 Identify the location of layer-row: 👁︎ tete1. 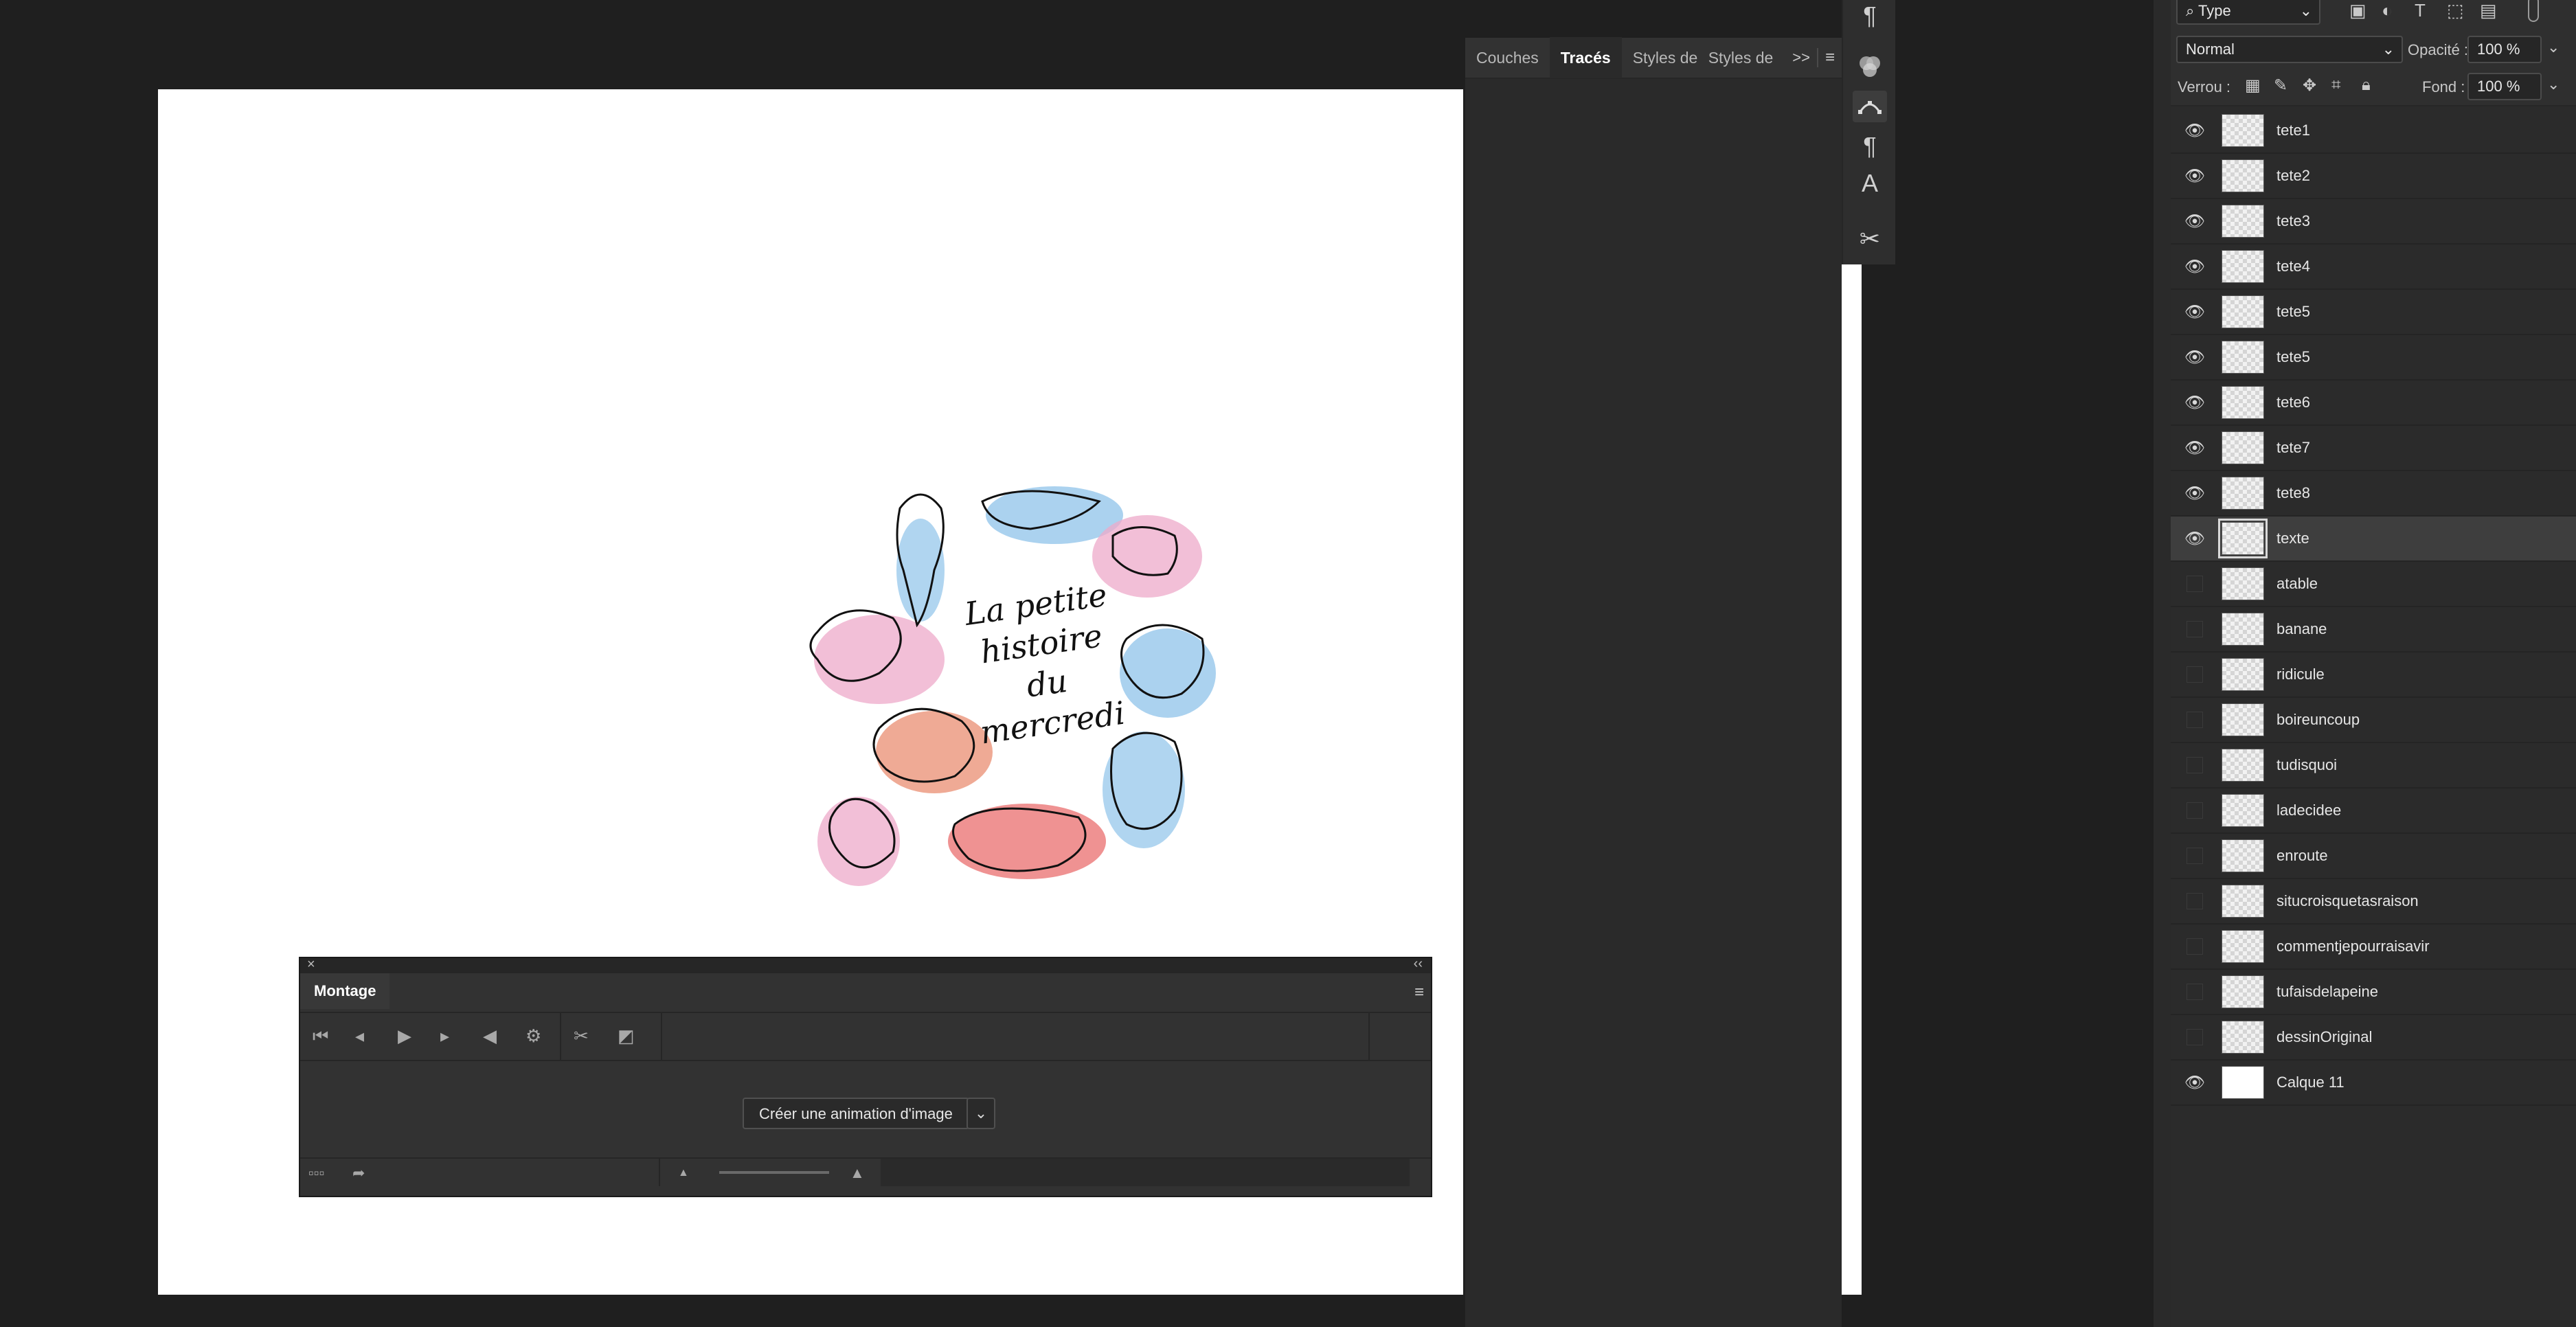
(2373, 131).